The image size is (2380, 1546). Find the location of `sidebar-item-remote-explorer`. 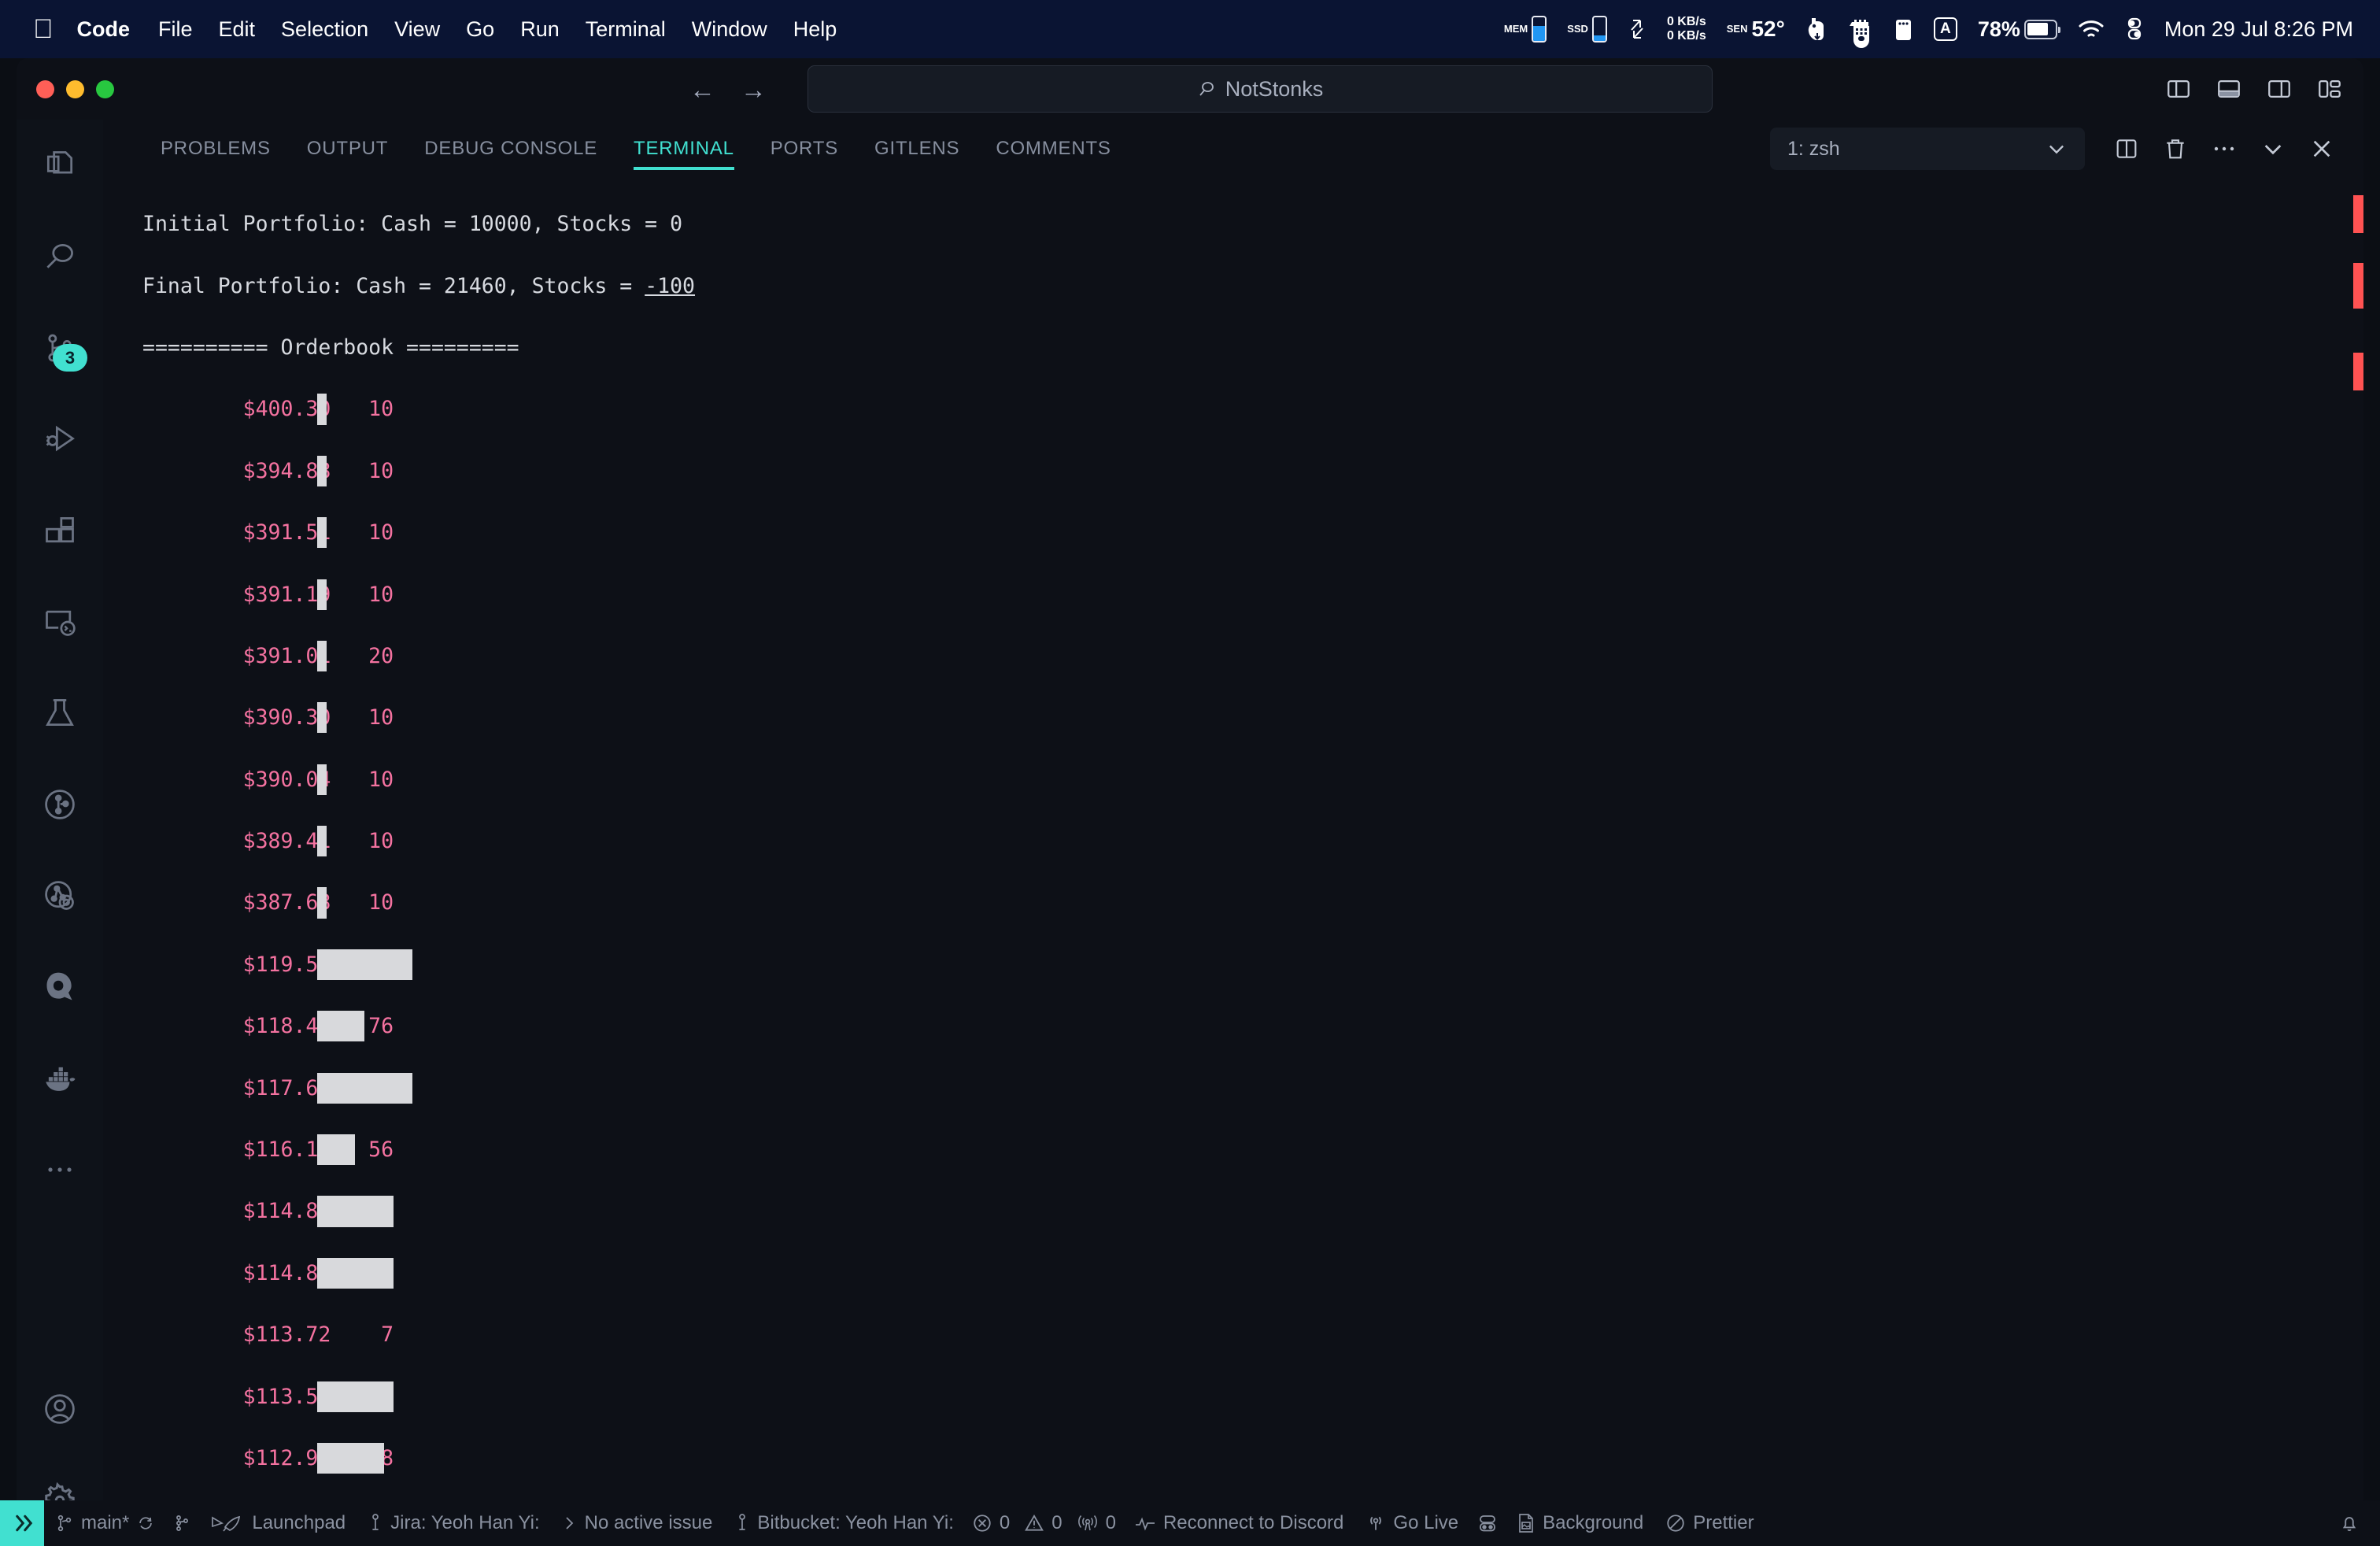

sidebar-item-remote-explorer is located at coordinates (60, 622).